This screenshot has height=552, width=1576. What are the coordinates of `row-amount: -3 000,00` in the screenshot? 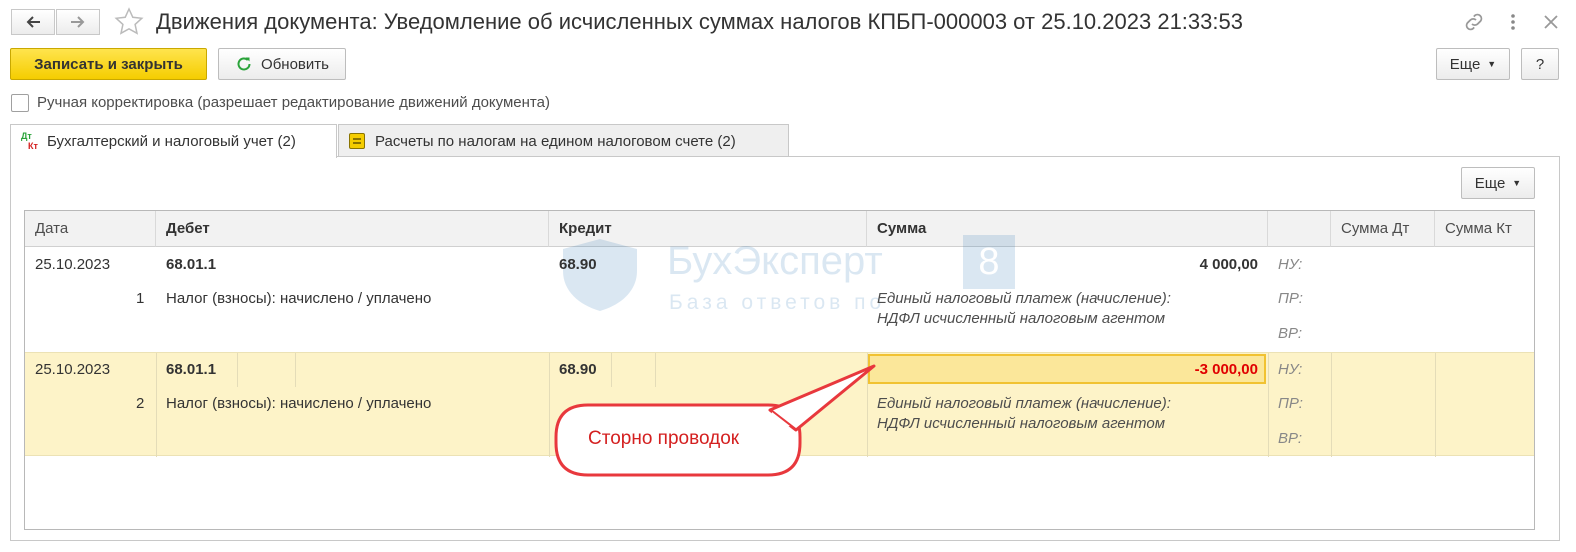 It's located at (1226, 369).